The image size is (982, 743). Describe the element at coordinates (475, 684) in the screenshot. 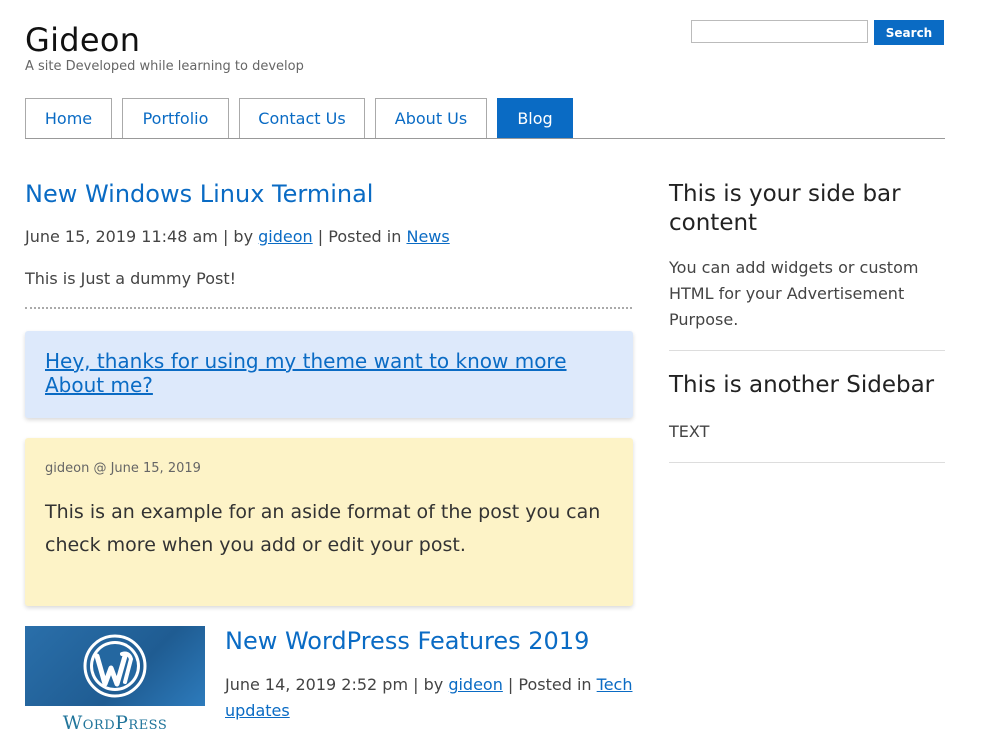

I see `post-author-link-2: gideon` at that location.